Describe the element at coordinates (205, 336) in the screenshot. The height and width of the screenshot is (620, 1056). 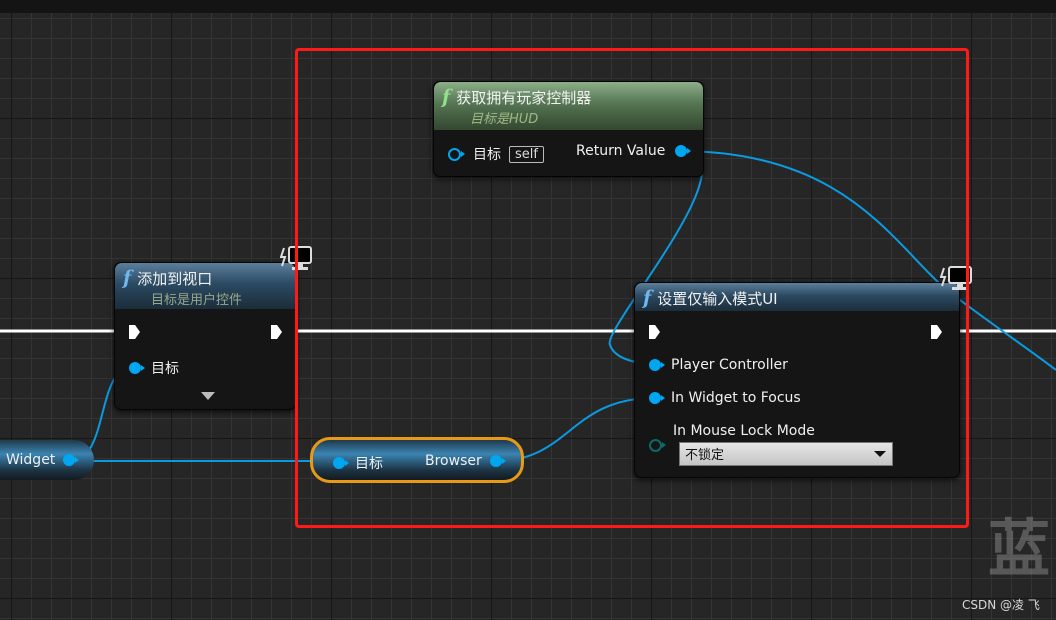
I see `add-to-viewport-node: f 添加到视口 目标是用户控件 目标` at that location.